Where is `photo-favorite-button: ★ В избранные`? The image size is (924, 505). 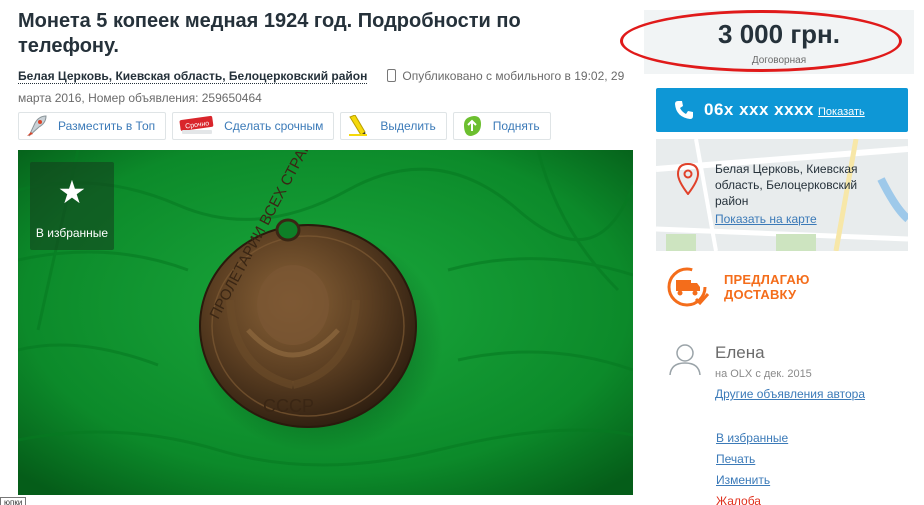 photo-favorite-button: ★ В избранные is located at coordinates (72, 206).